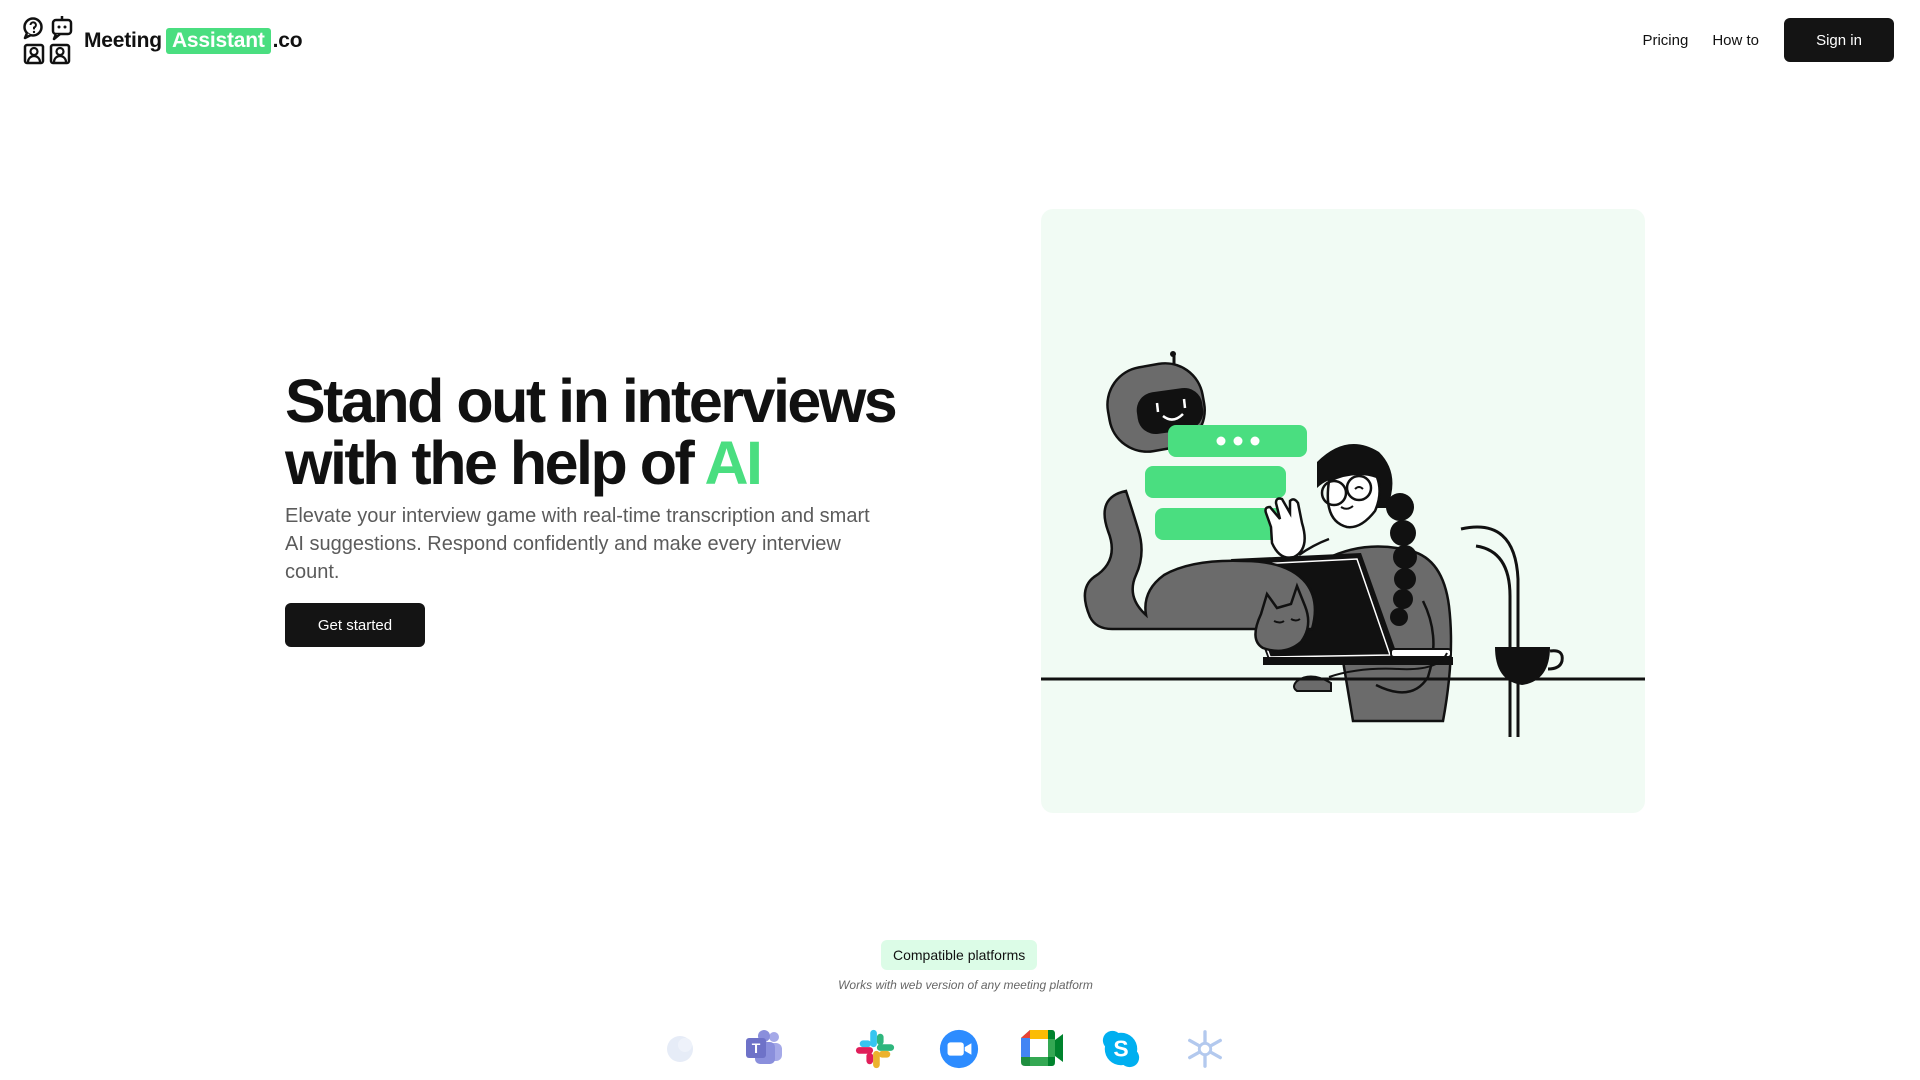 This screenshot has width=1920, height=1080. What do you see at coordinates (1839, 40) in the screenshot?
I see `sign-in-button: Sign in` at bounding box center [1839, 40].